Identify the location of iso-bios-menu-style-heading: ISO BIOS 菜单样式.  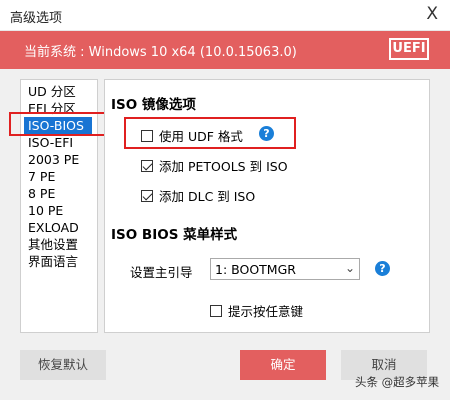
(174, 235).